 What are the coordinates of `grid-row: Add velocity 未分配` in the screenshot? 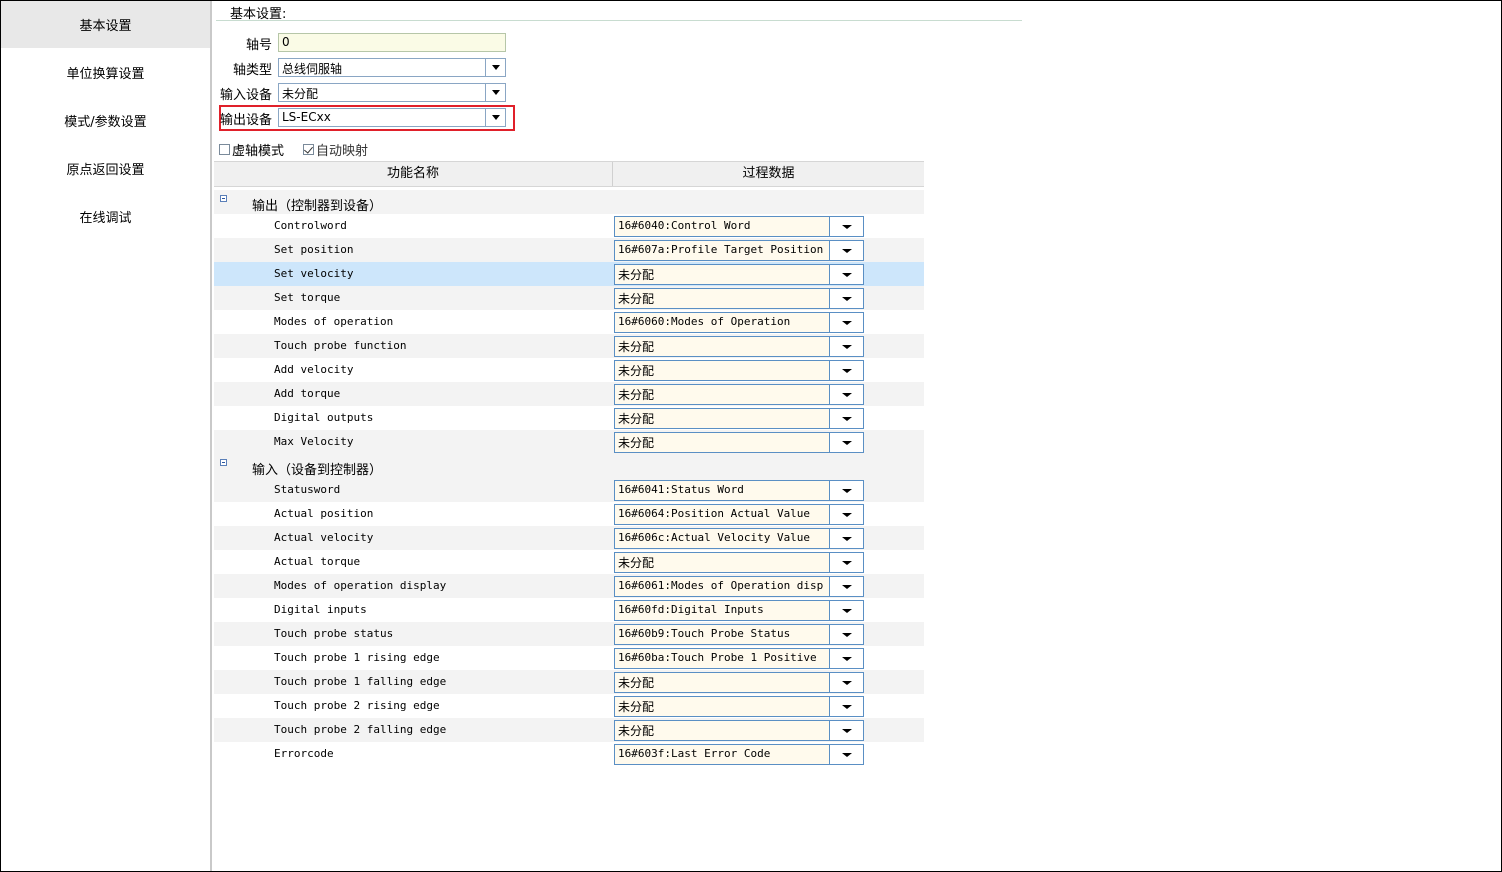 It's located at (569, 370).